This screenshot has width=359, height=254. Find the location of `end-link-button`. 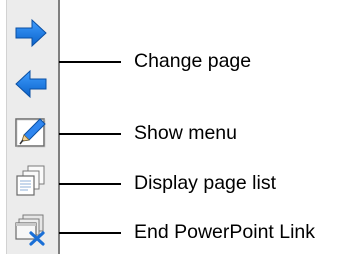

end-link-button is located at coordinates (31, 229).